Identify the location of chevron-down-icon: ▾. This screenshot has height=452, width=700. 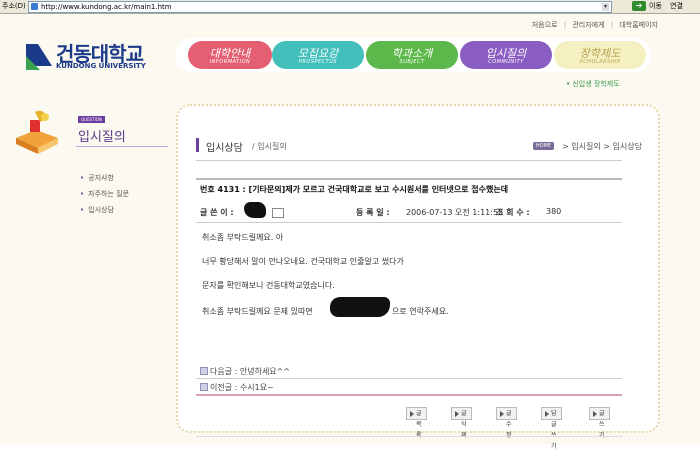
(605, 7).